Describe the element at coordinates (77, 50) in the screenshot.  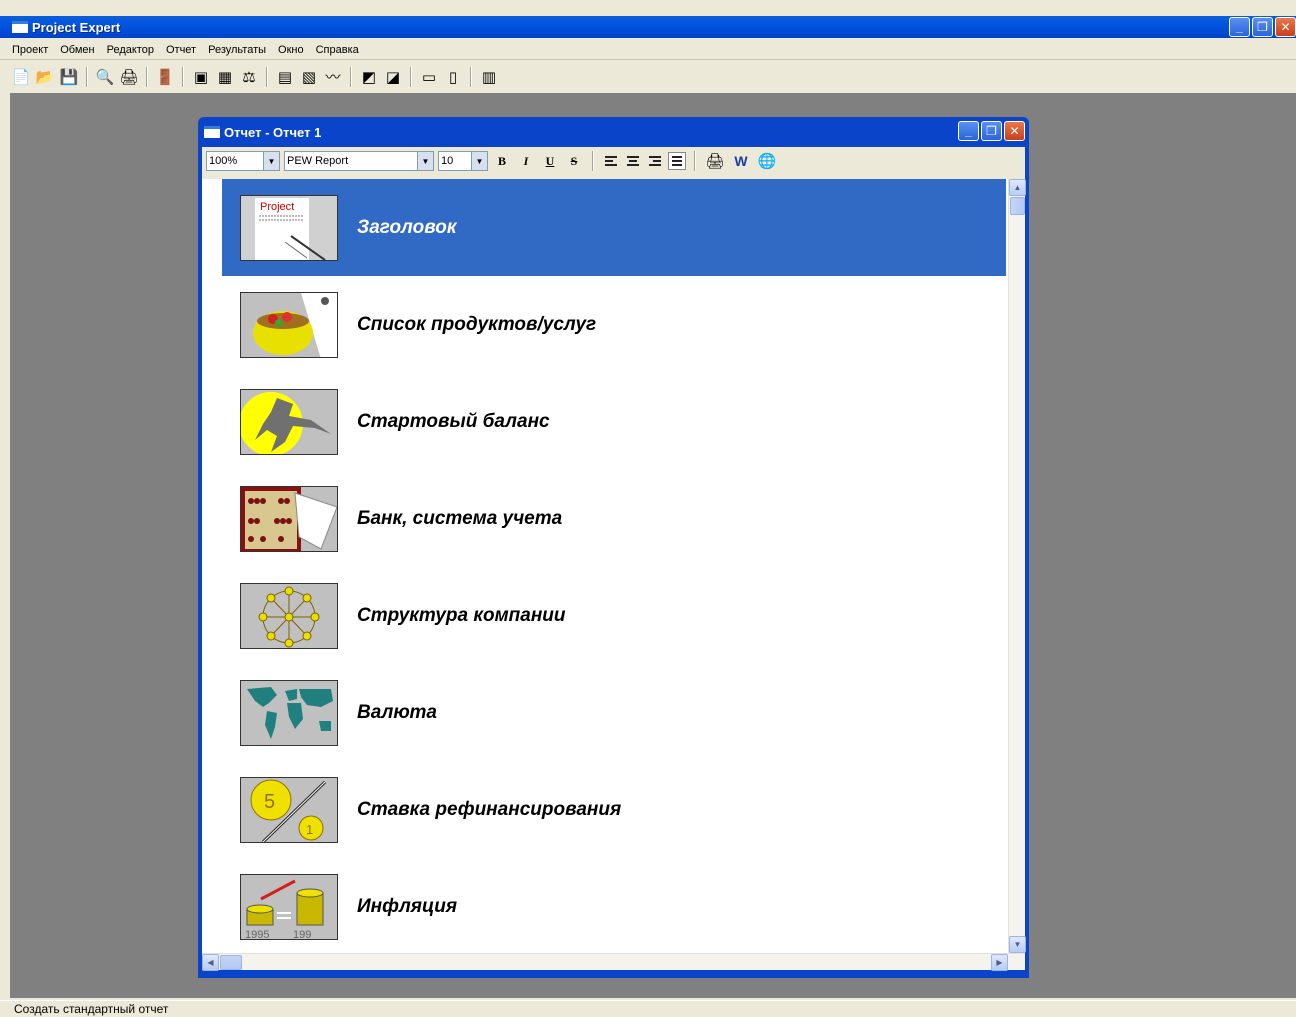
I see `menu-exchange: Обмен` at that location.